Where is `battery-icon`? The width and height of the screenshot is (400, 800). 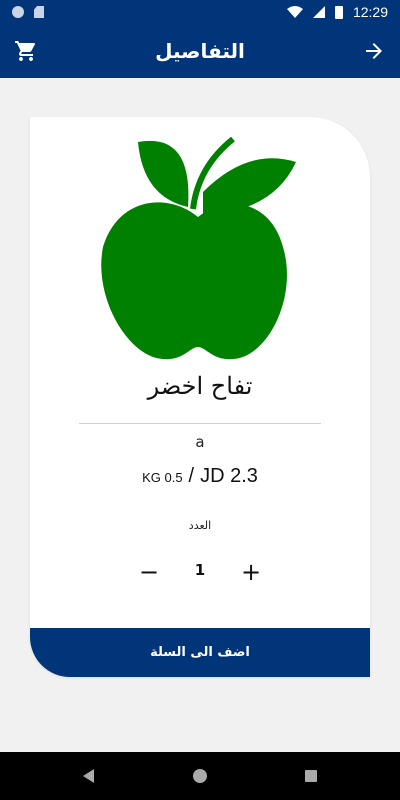 battery-icon is located at coordinates (338, 12).